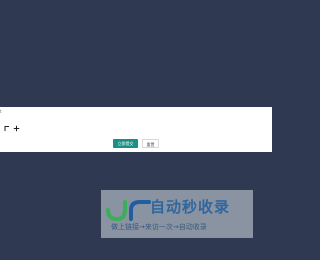  Describe the element at coordinates (1, 111) in the screenshot. I see `dialog-corner-mark: t` at that location.